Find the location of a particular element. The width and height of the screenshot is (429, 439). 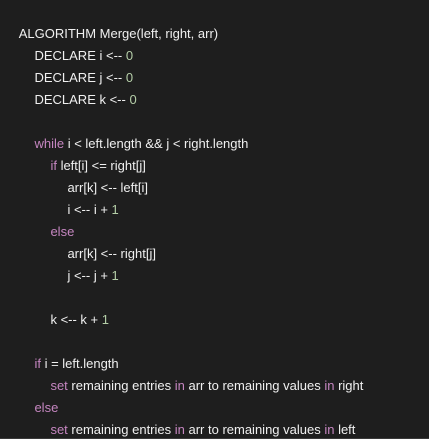

increment-j-line: j <-- j + 1 is located at coordinates (214, 263).